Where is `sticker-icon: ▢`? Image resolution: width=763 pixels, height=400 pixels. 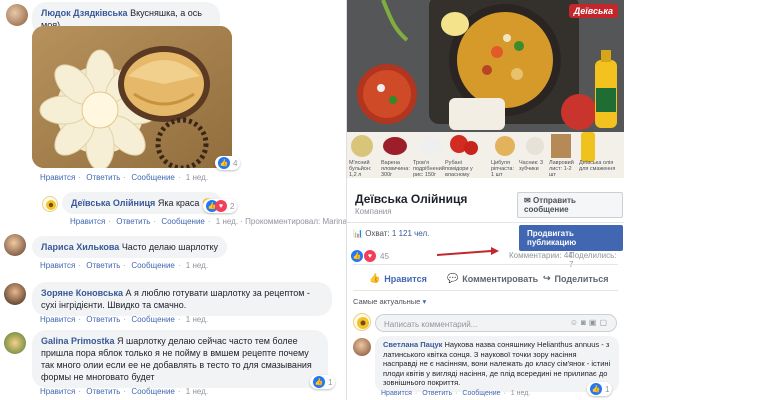 sticker-icon: ▢ is located at coordinates (604, 322).